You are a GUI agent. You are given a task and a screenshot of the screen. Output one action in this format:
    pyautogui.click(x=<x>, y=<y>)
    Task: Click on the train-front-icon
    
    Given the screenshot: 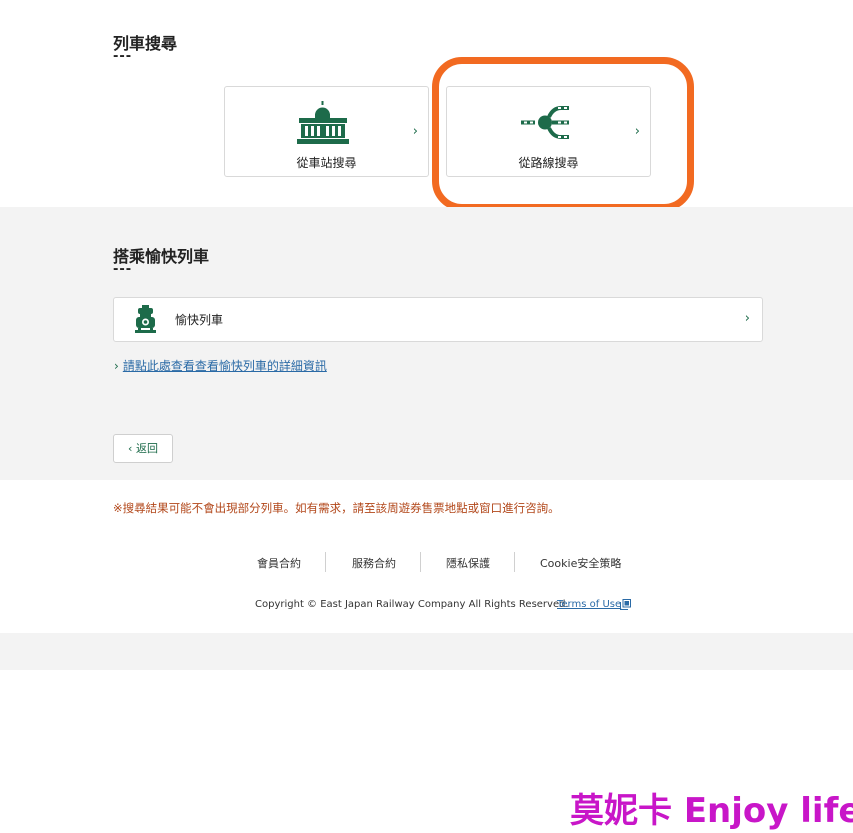 What is the action you would take?
    pyautogui.click(x=145, y=319)
    